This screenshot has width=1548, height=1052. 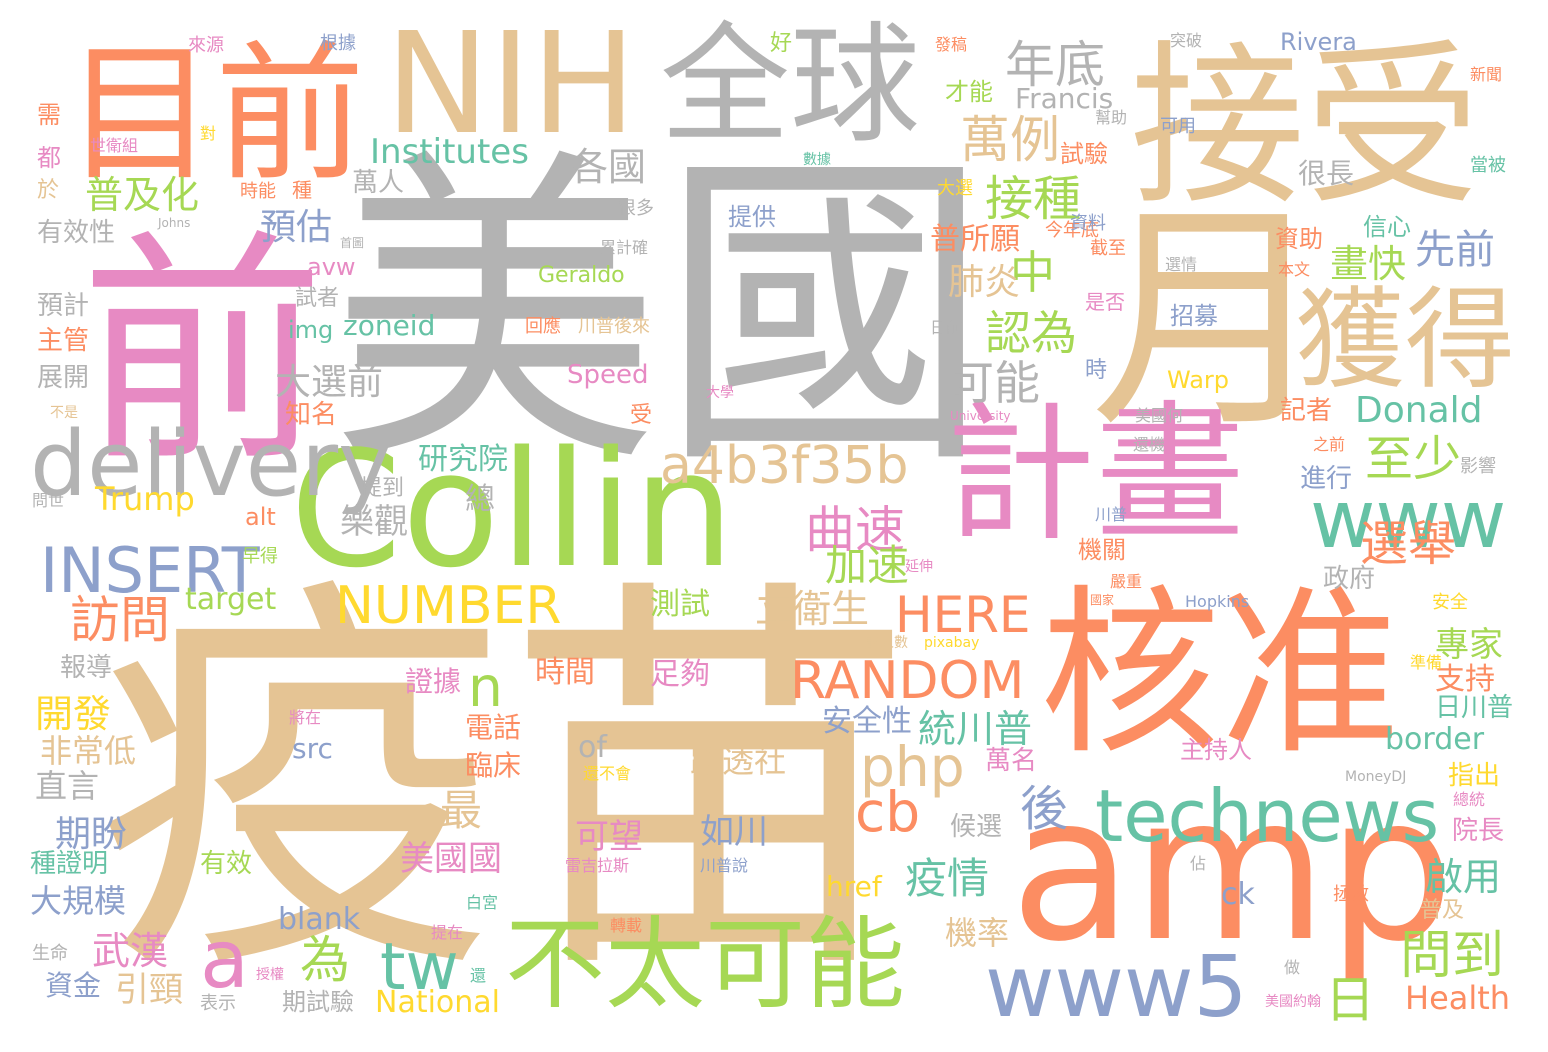 What do you see at coordinates (919, 567) in the screenshot?
I see `word-181: 延伸` at bounding box center [919, 567].